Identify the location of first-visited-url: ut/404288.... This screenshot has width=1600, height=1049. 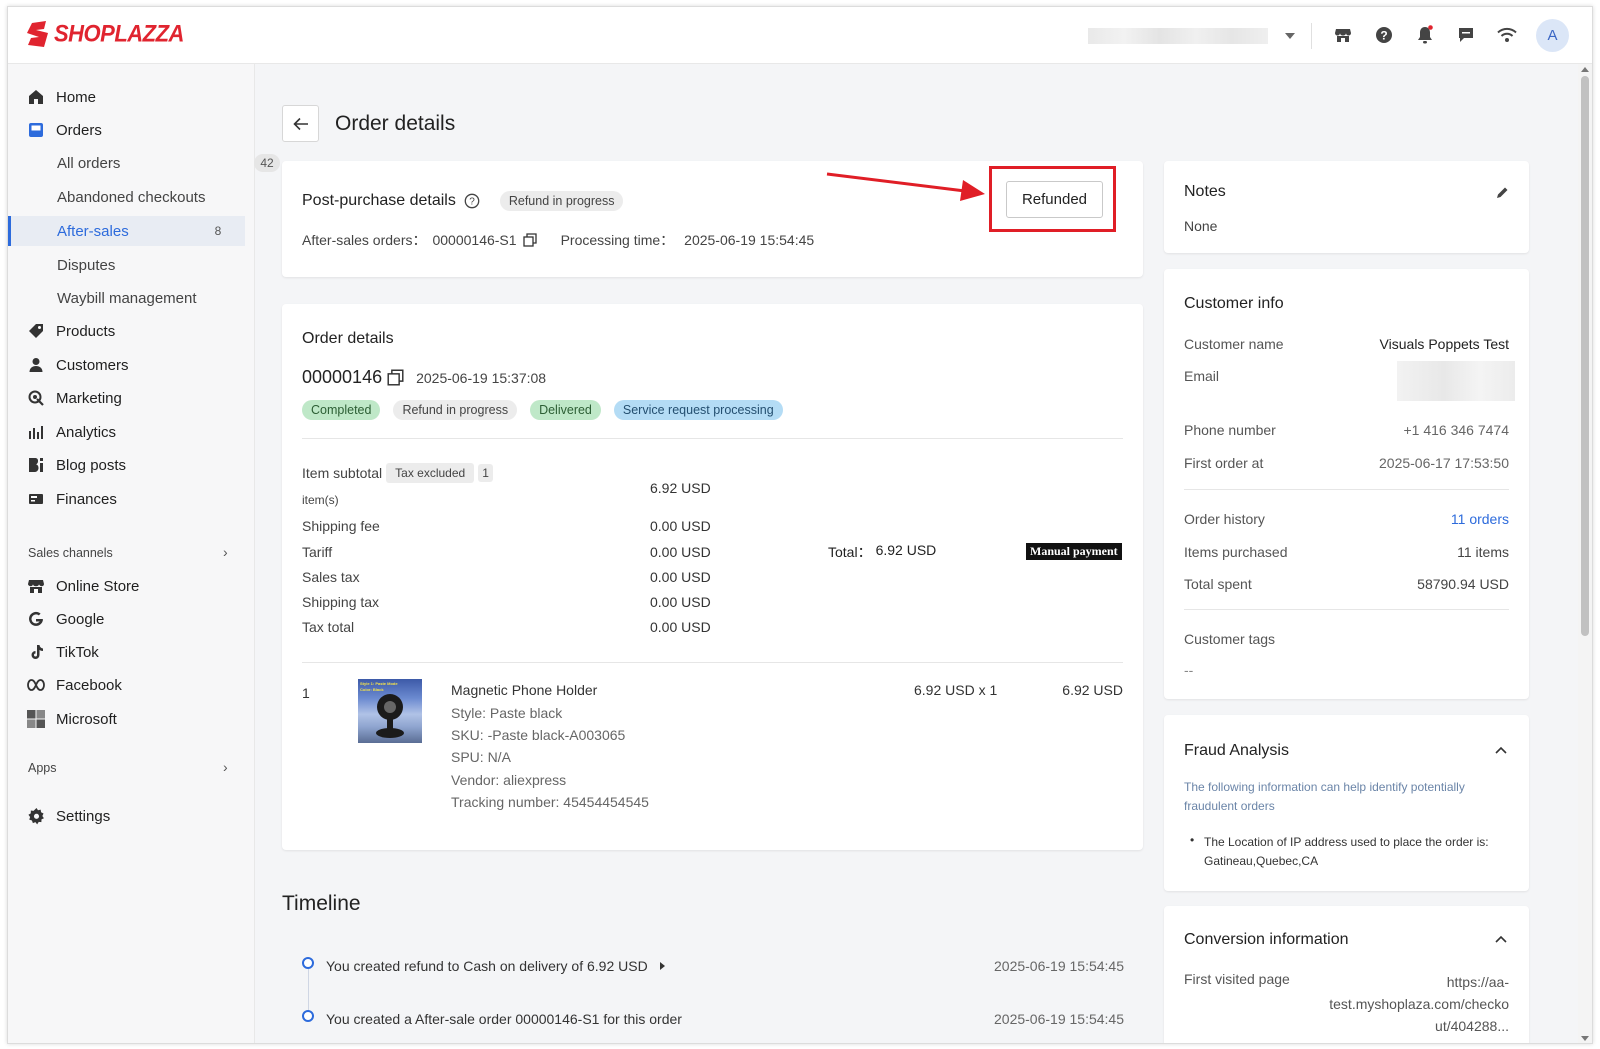
(1419, 1026).